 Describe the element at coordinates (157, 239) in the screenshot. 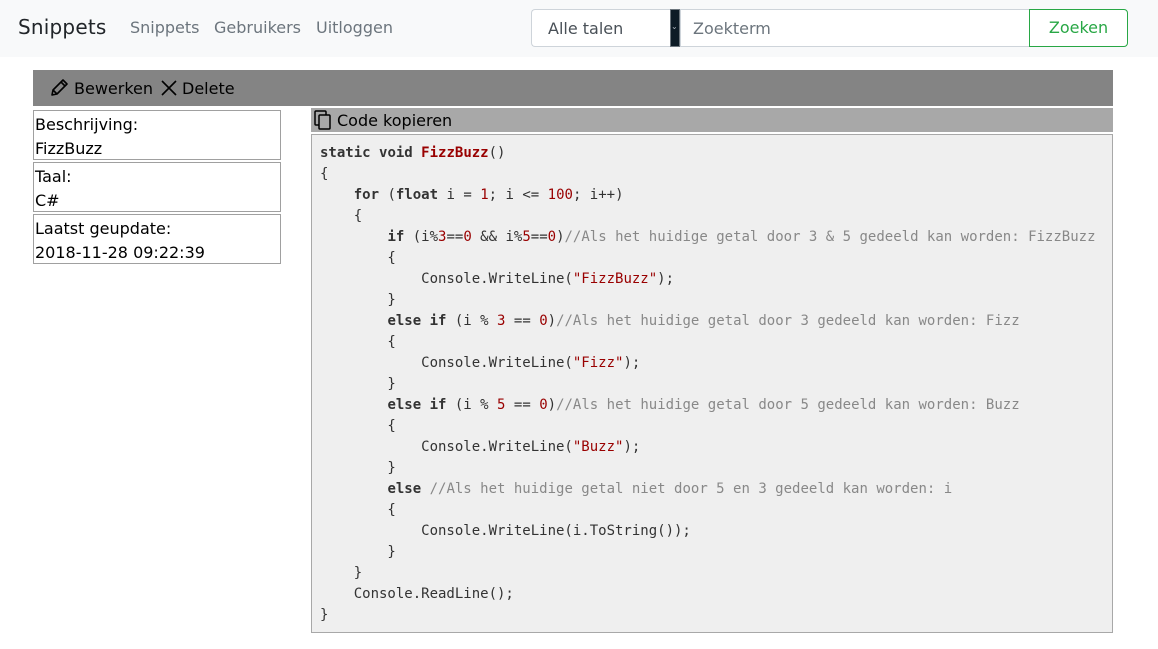

I see `updated-box: Laatst geupdate: 2018-11-28 09:22:39` at that location.